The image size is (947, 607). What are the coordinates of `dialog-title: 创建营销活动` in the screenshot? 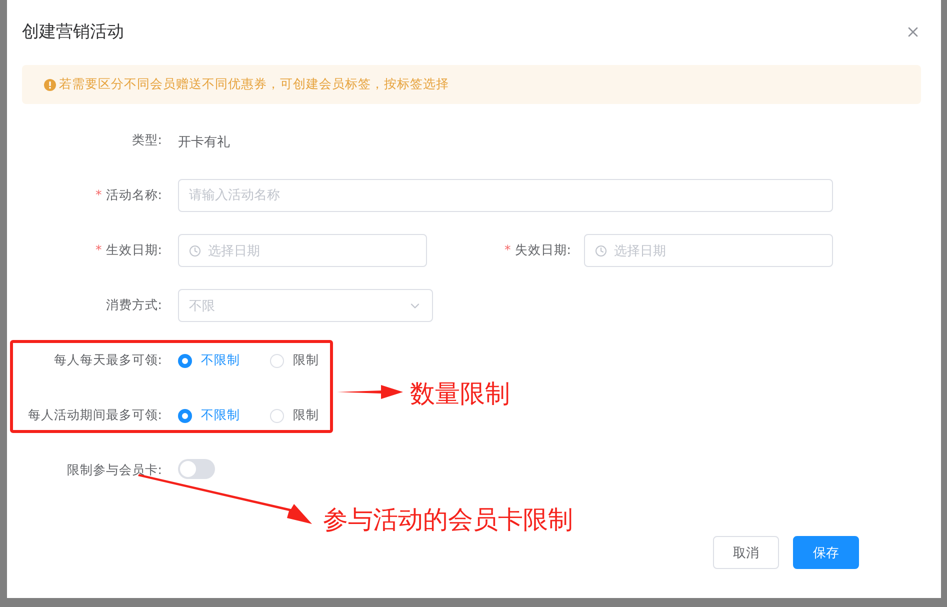 It's located at (73, 32).